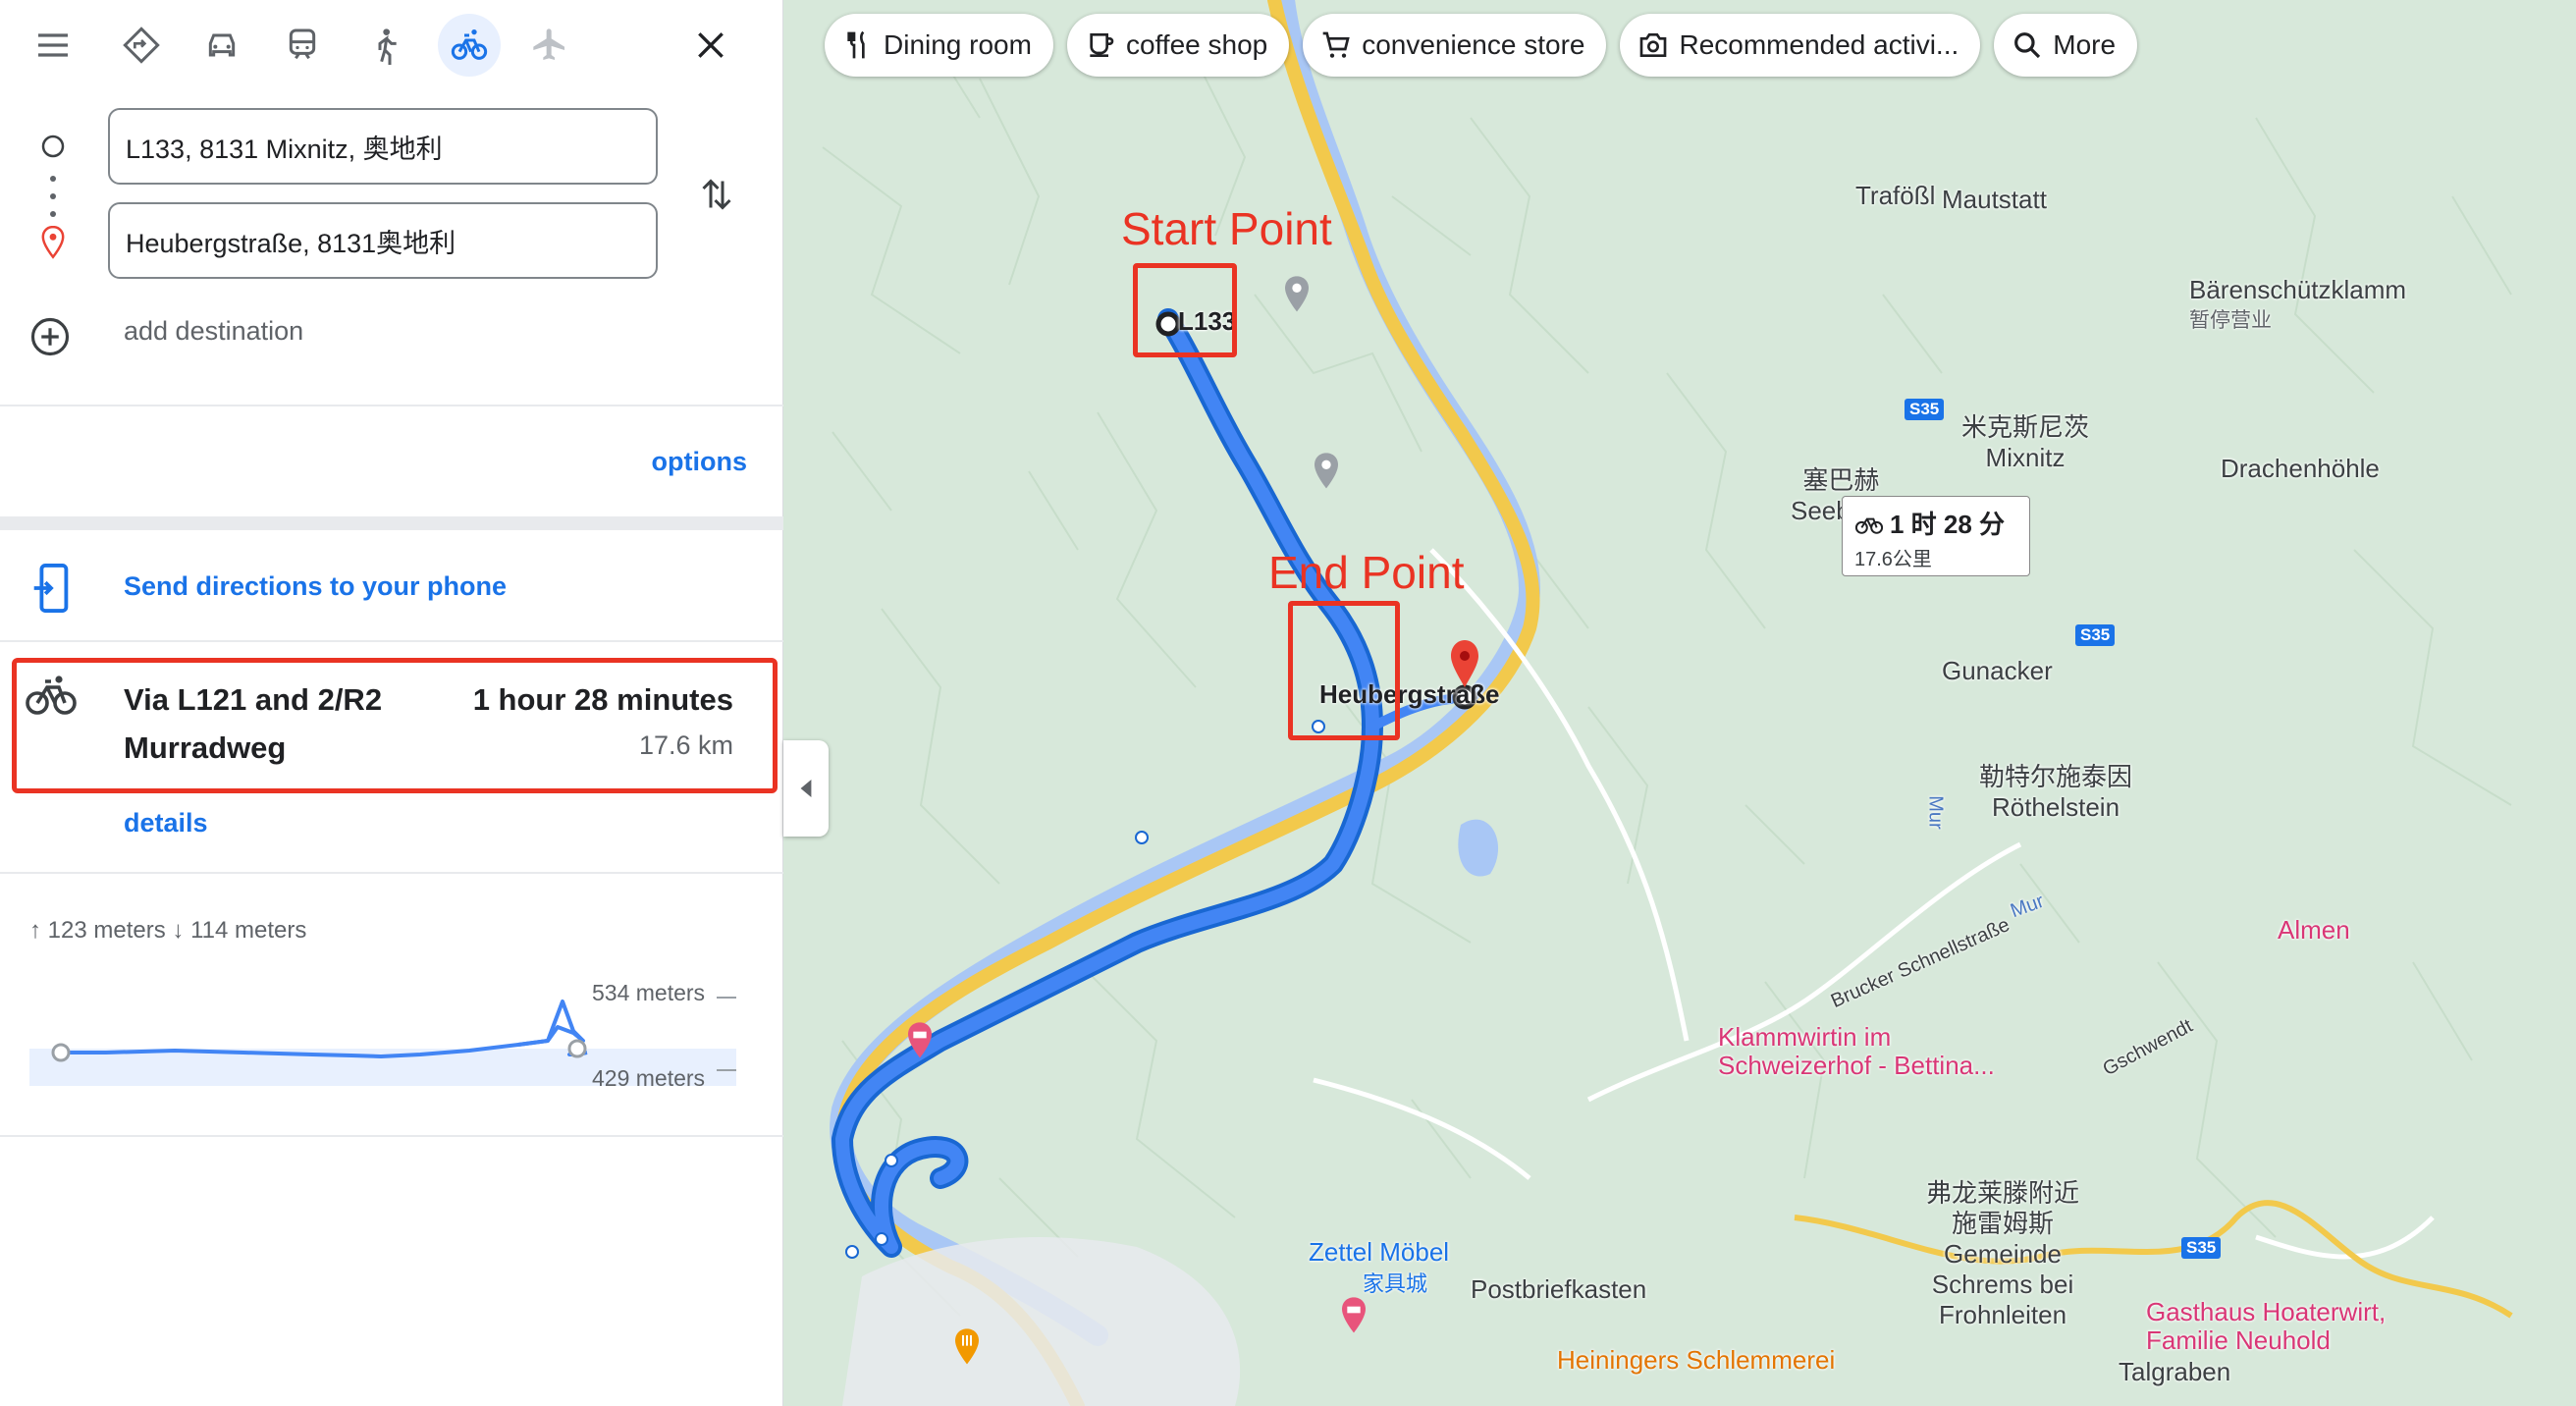  Describe the element at coordinates (685, 745) in the screenshot. I see `route-distance: 17.6 km` at that location.